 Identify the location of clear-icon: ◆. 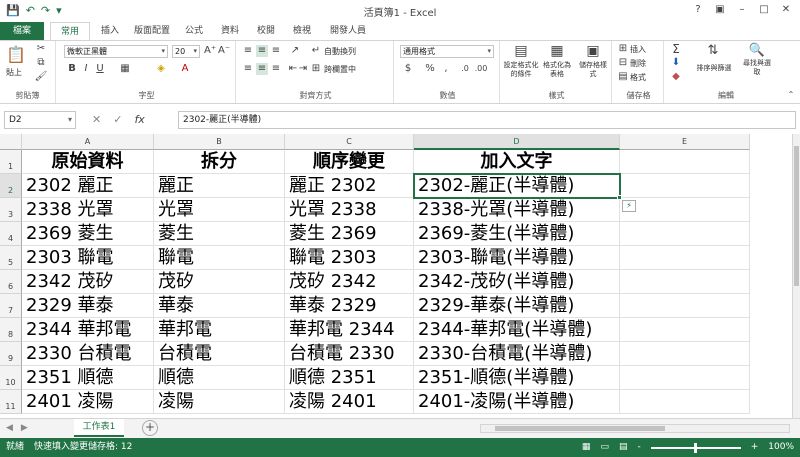
(676, 77).